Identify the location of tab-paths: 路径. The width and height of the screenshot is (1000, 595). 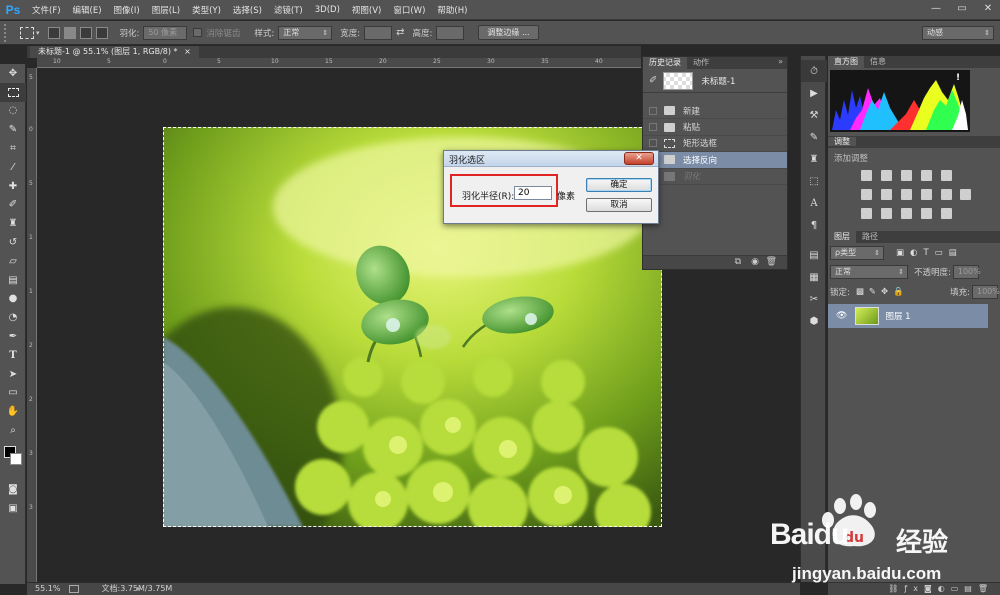
(870, 237).